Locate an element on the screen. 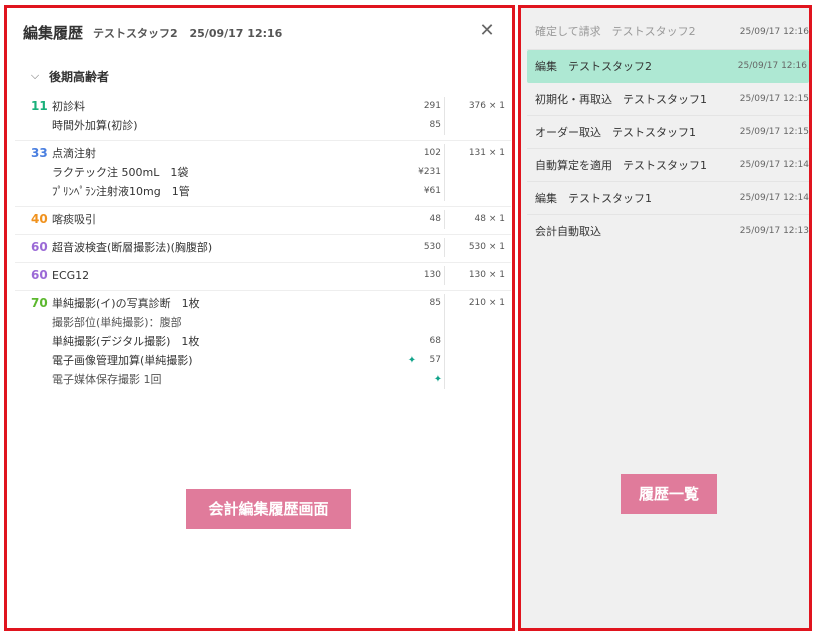  billing-item-row: 40 喀痰吸引 48 48 × 1 is located at coordinates (263, 219).